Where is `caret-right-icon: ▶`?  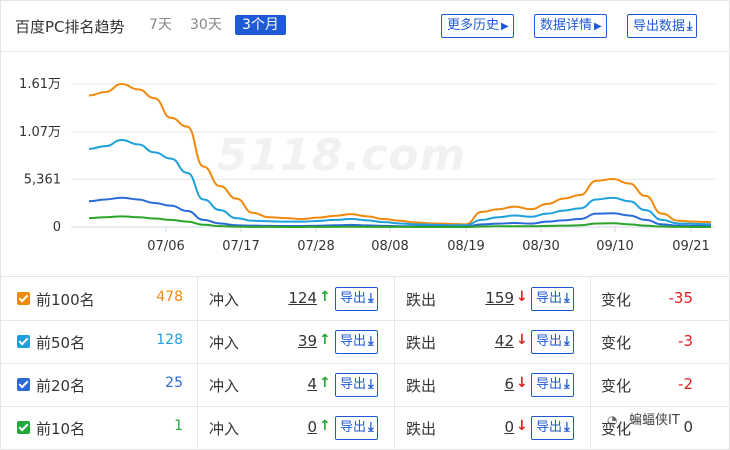
caret-right-icon: ▶ is located at coordinates (598, 26).